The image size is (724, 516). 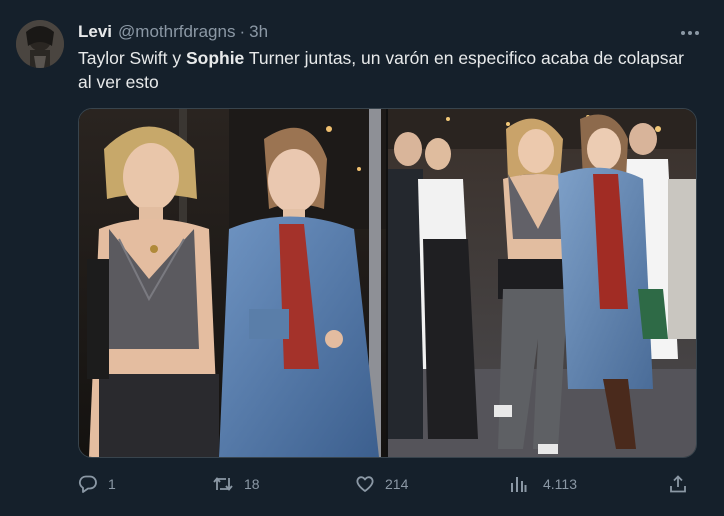 What do you see at coordinates (518, 484) in the screenshot?
I see `bar-chart-icon` at bounding box center [518, 484].